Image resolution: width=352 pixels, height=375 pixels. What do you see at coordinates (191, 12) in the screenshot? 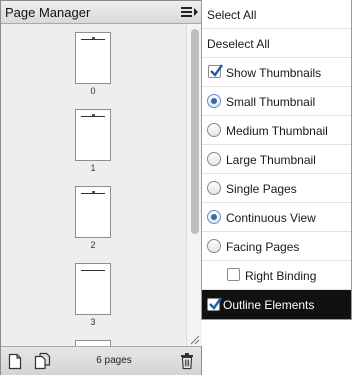
I see `hamburger-menu-icon` at bounding box center [191, 12].